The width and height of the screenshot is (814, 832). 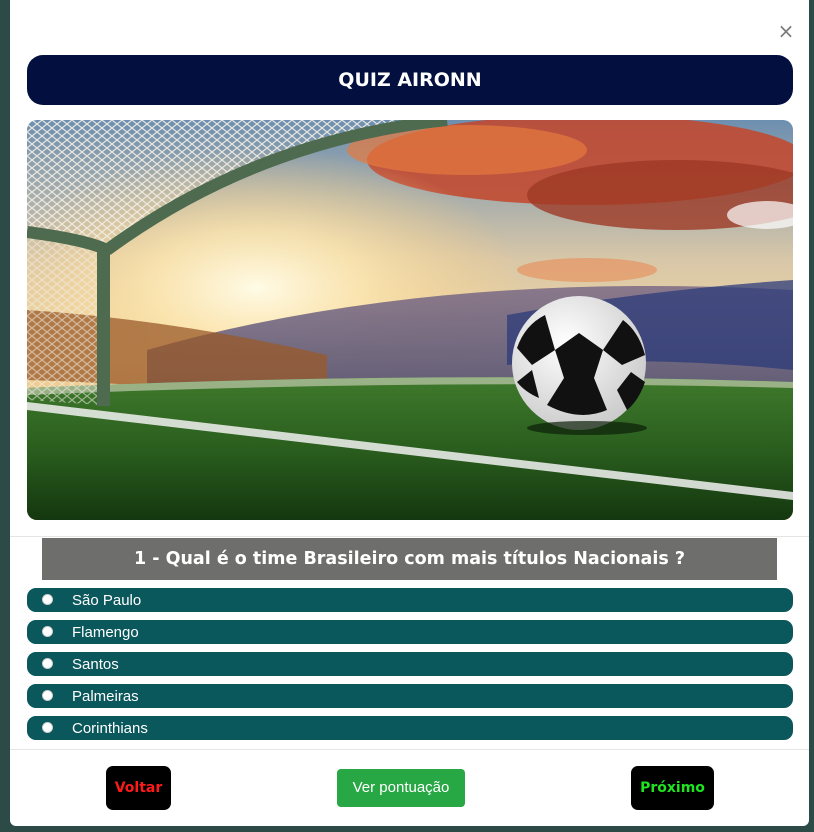 I want to click on quiz-title: QUIZ AIRONN, so click(x=410, y=80).